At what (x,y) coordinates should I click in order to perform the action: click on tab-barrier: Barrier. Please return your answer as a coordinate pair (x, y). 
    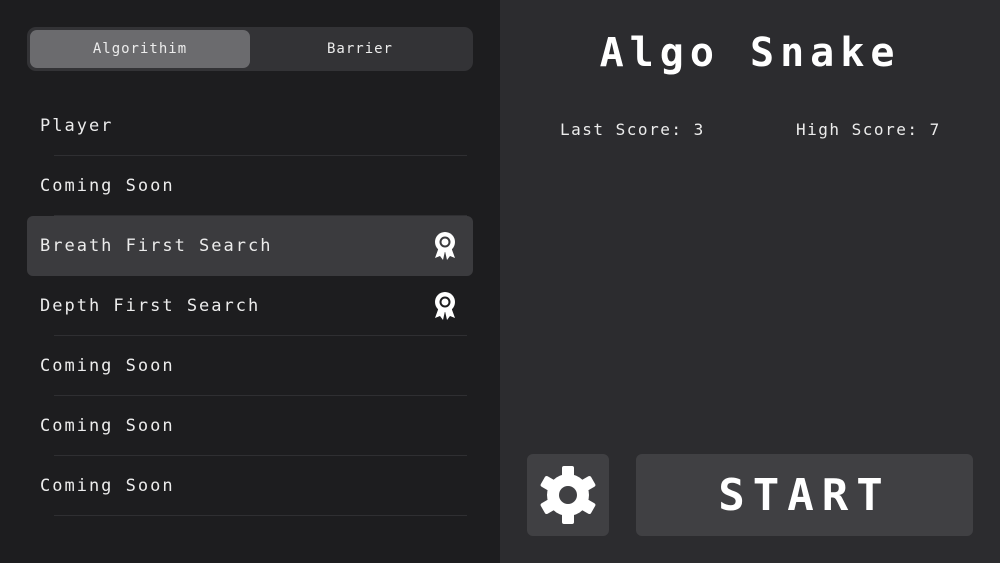
    Looking at the image, I should click on (360, 49).